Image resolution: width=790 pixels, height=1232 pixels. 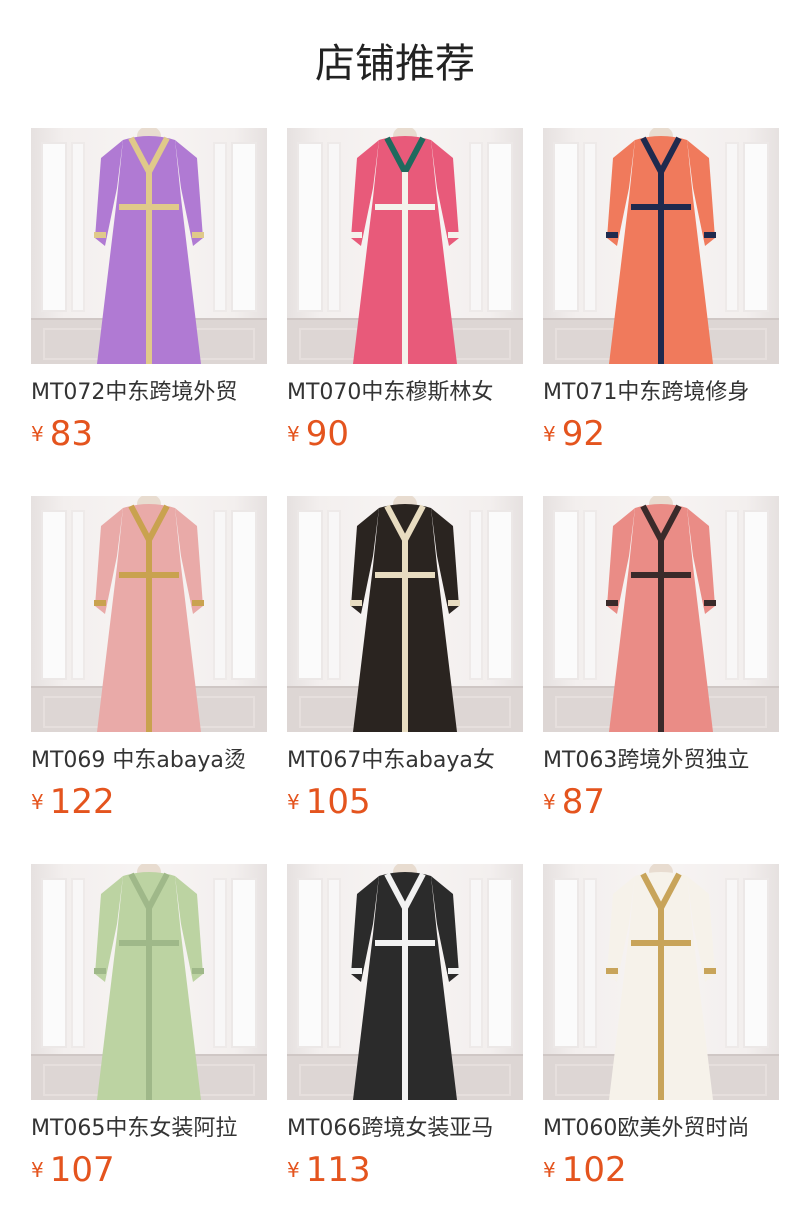 What do you see at coordinates (405, 761) in the screenshot?
I see `product-name: MT067中东abaya女` at bounding box center [405, 761].